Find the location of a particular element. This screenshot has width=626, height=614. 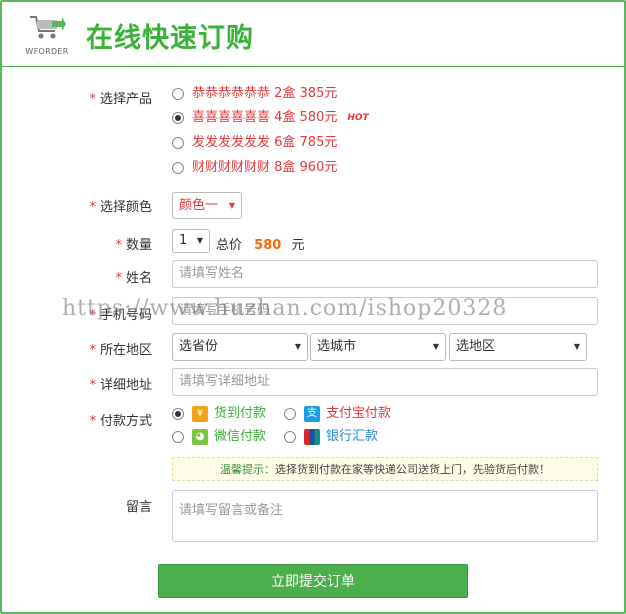

product-option-1: 恭恭恭恭恭恭 2盒 385元 is located at coordinates (254, 94).